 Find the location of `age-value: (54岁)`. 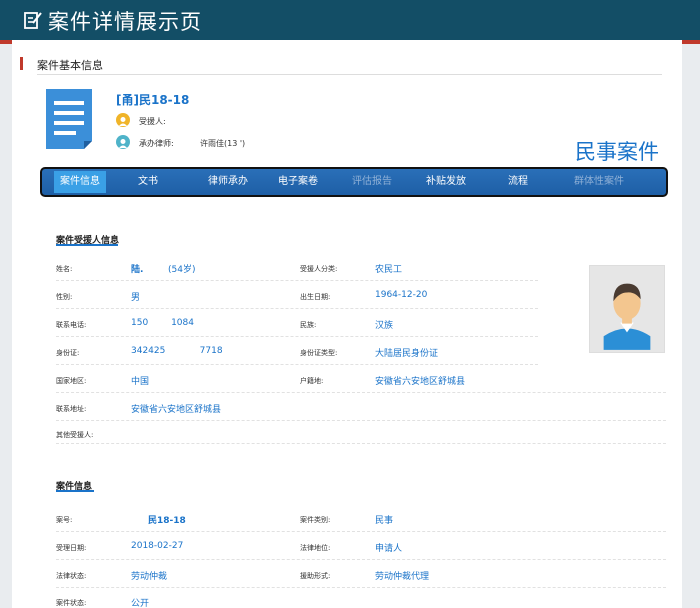

age-value: (54岁) is located at coordinates (182, 270).